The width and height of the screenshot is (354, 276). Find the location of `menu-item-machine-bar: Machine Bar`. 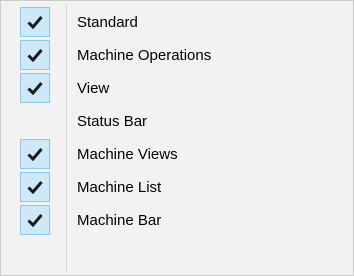

menu-item-machine-bar: Machine Bar is located at coordinates (177, 220).